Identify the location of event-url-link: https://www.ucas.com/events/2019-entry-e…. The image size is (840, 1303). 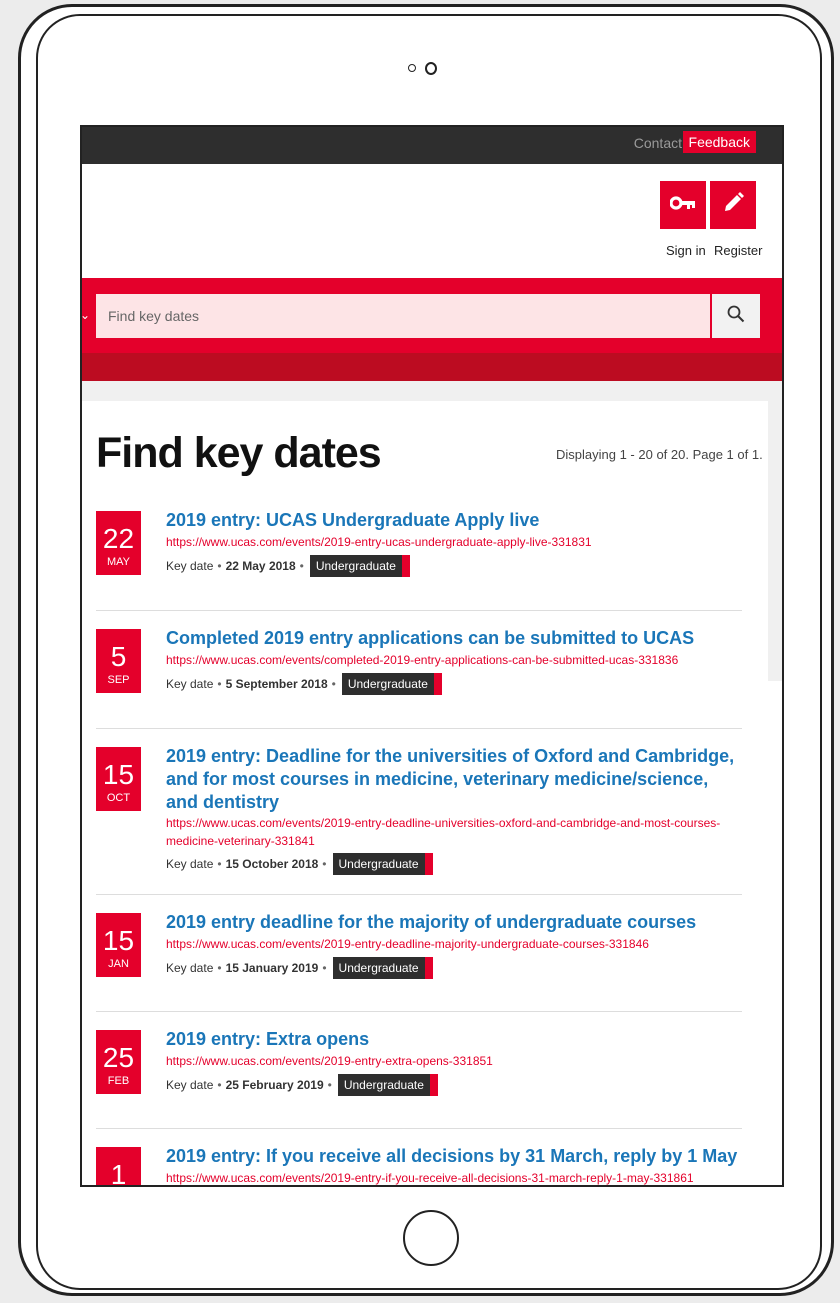
(454, 1061).